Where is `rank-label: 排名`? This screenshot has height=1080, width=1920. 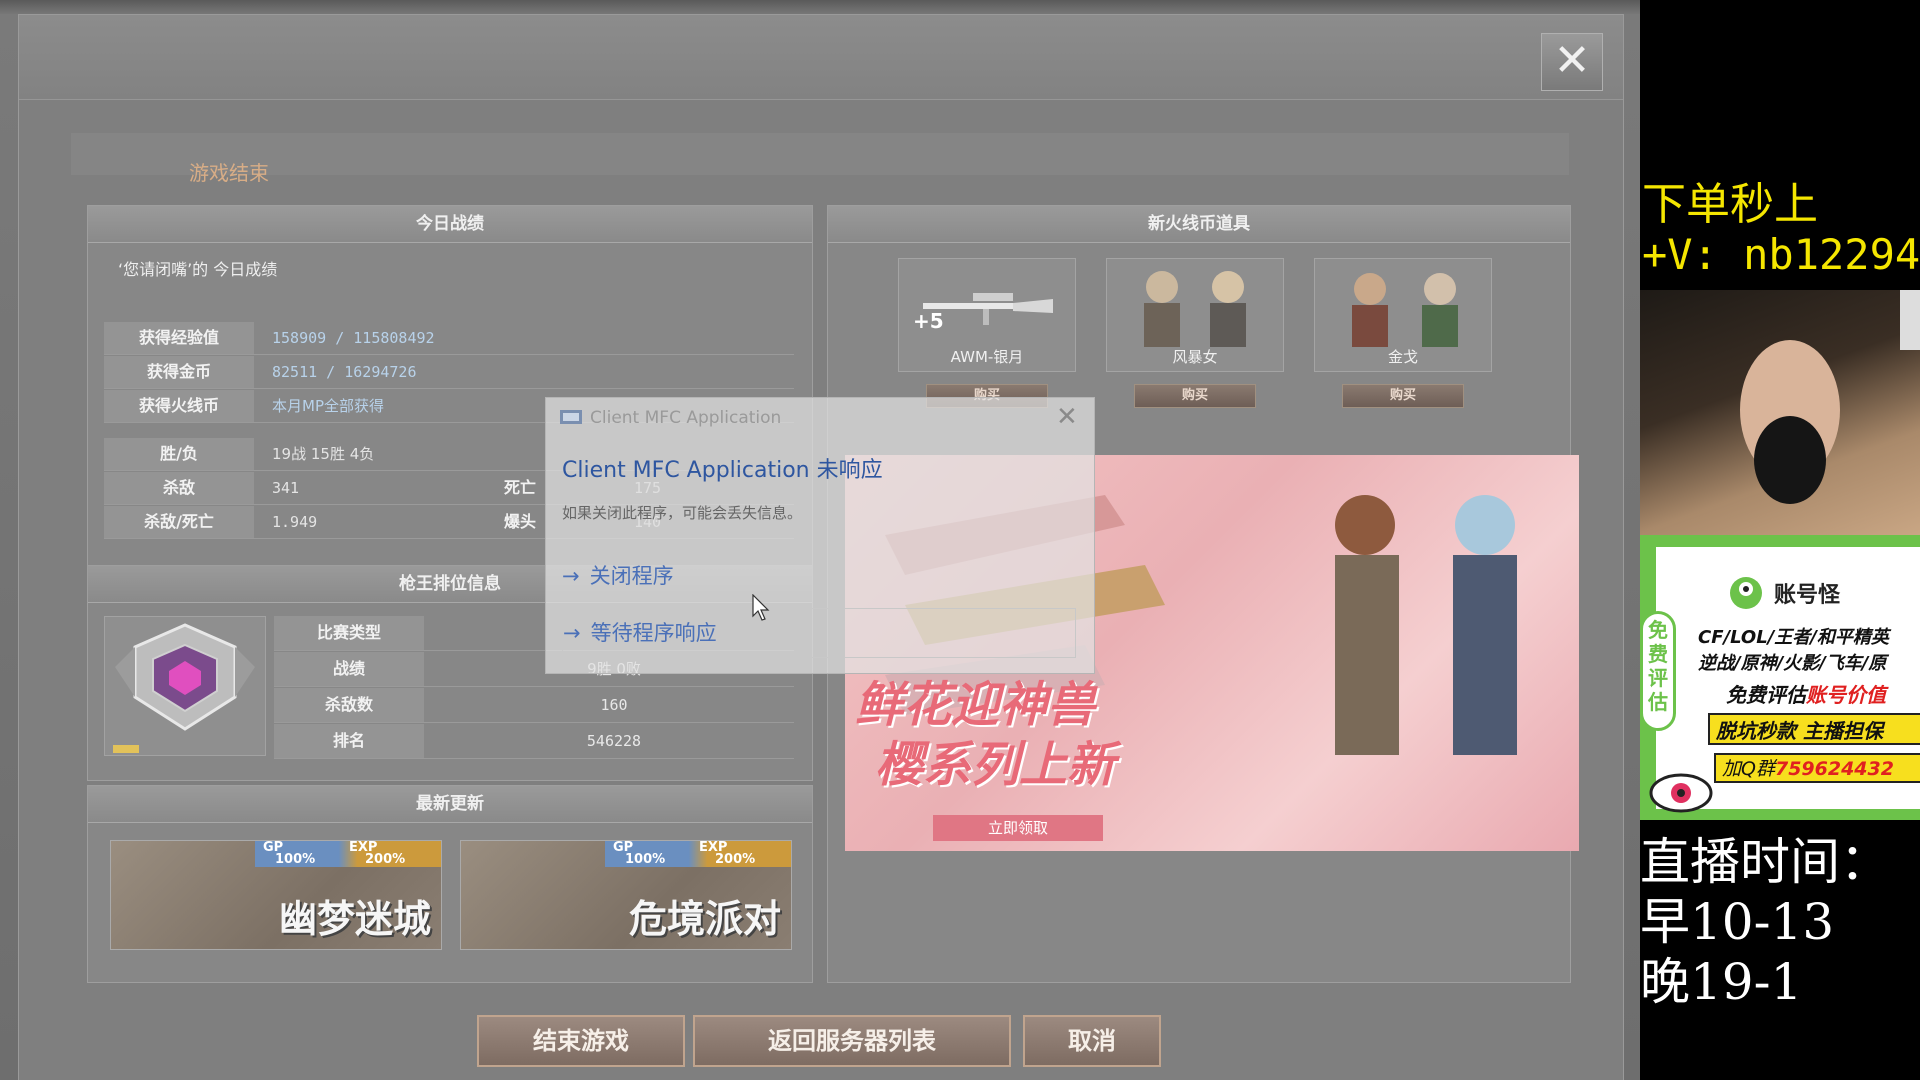 rank-label: 排名 is located at coordinates (349, 741).